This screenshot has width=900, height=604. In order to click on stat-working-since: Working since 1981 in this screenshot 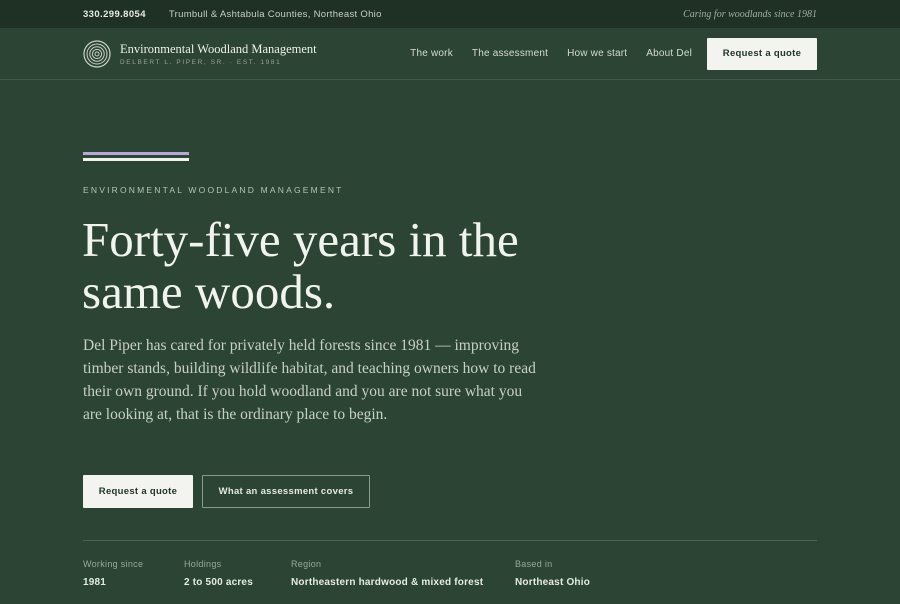, I will do `click(113, 573)`.